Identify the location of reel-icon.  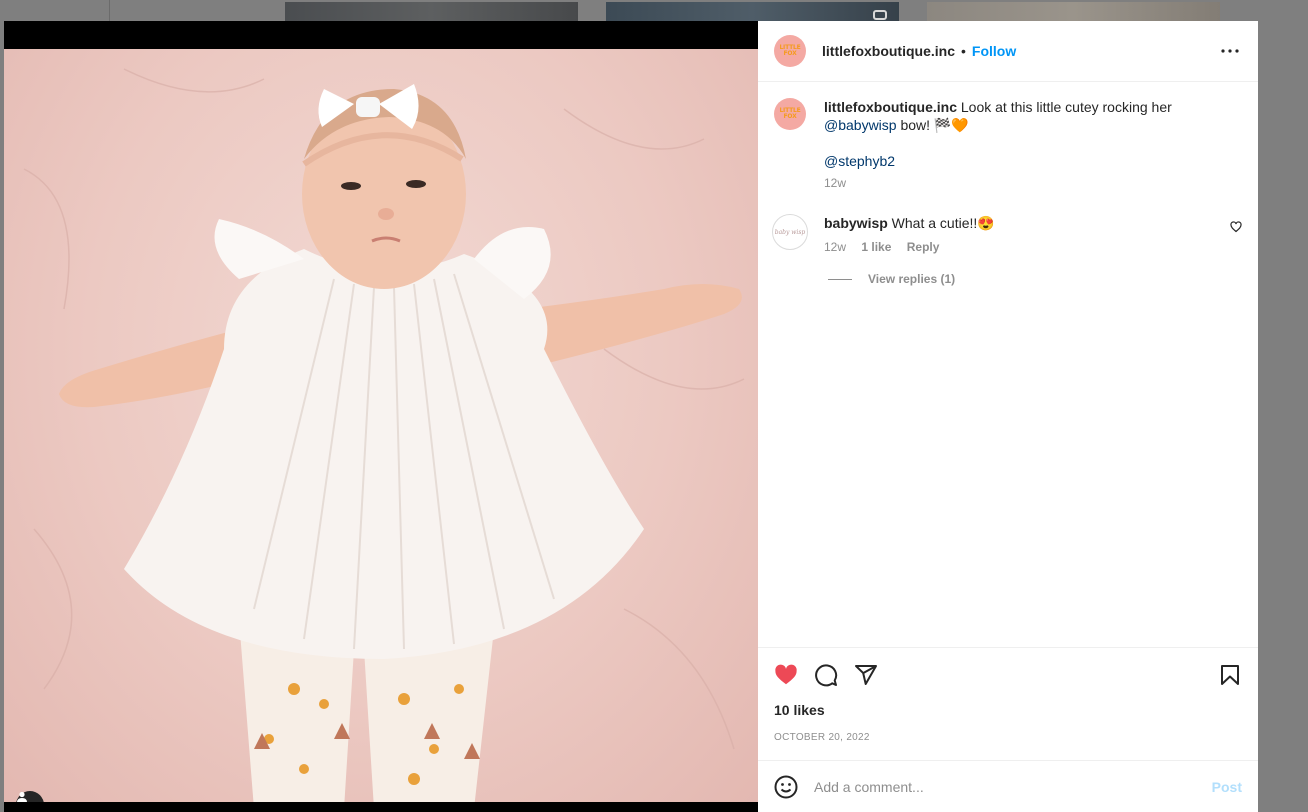
(880, 15).